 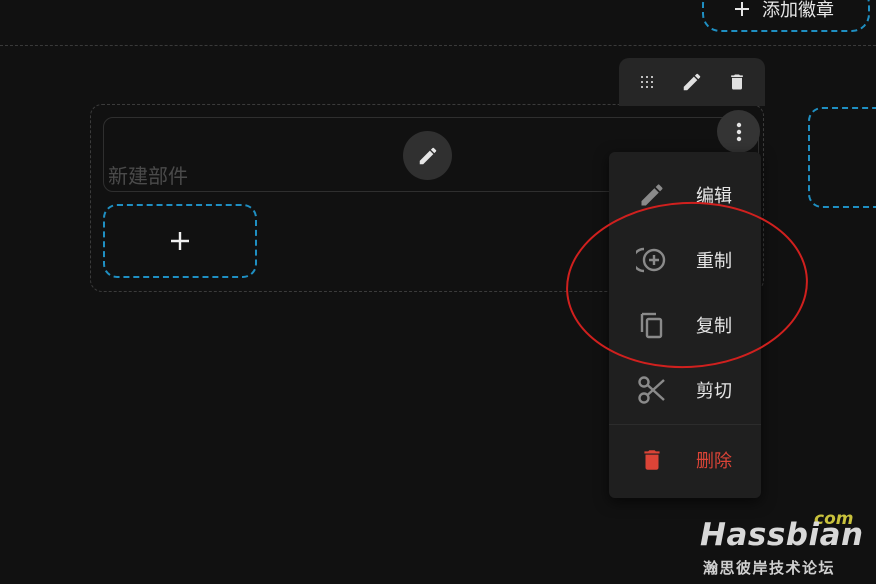 What do you see at coordinates (685, 389) in the screenshot?
I see `menu-item-cut: 剪切` at bounding box center [685, 389].